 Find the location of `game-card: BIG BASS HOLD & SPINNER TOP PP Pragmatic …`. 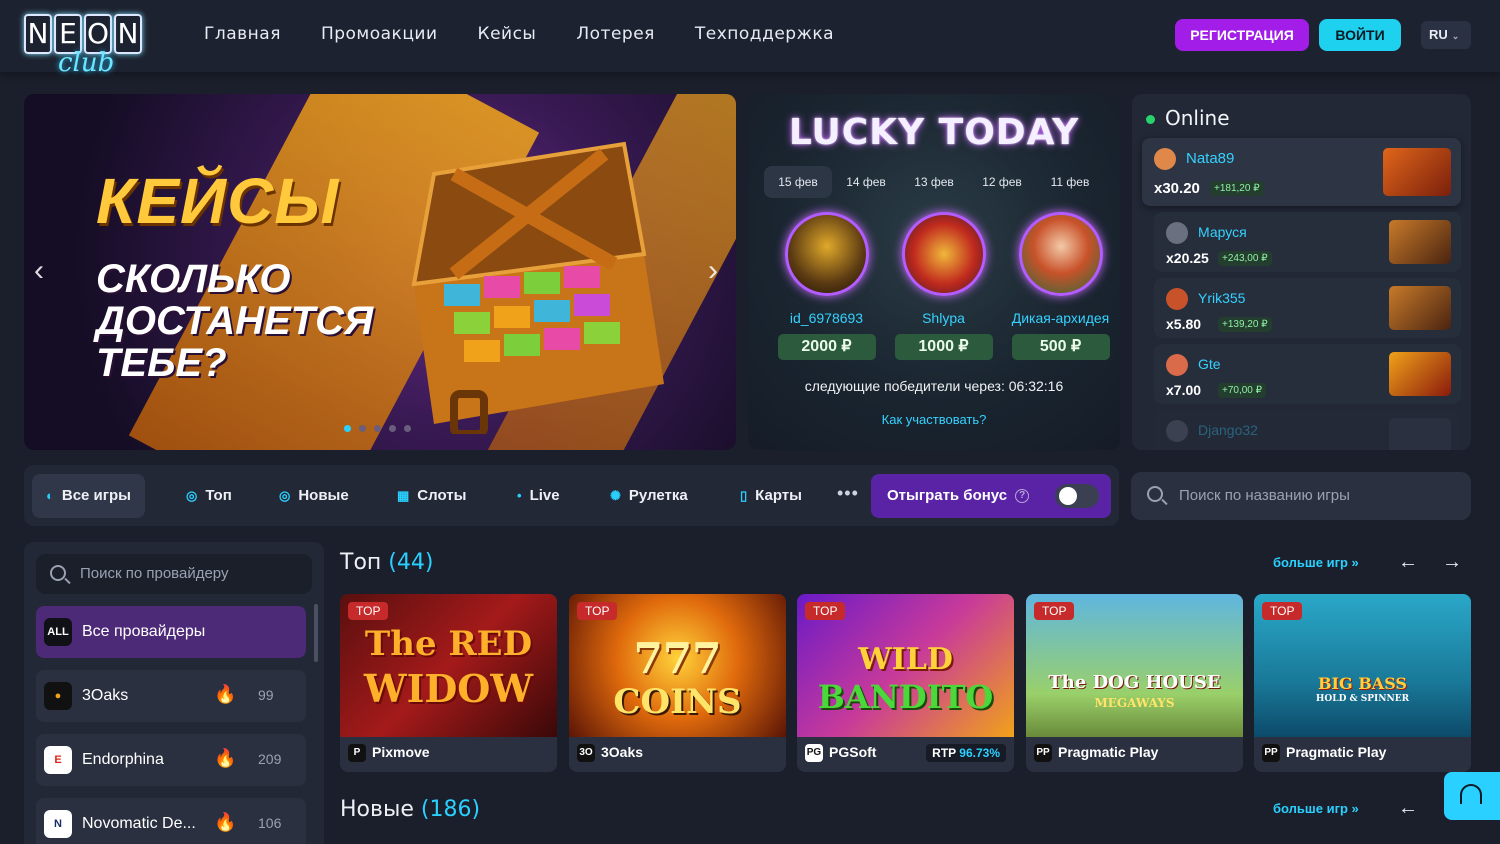

game-card: BIG BASS HOLD & SPINNER TOP PP Pragmatic … is located at coordinates (1362, 683).